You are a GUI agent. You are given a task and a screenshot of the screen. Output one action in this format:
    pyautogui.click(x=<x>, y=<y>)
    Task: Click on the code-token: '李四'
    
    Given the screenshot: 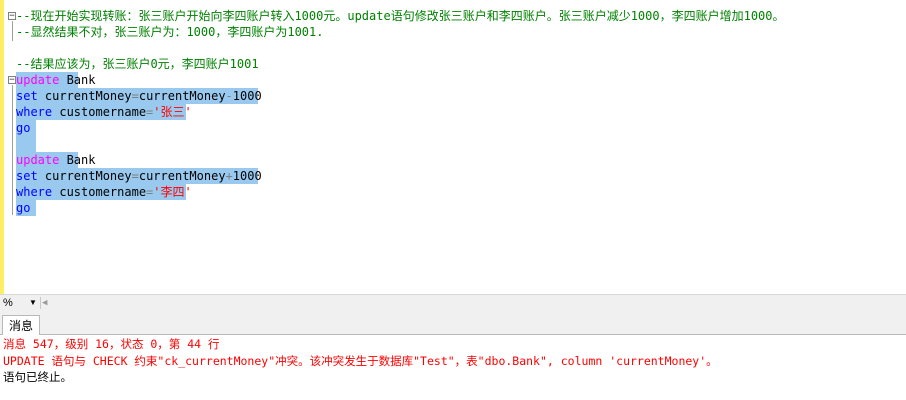 What is the action you would take?
    pyautogui.click(x=172, y=192)
    